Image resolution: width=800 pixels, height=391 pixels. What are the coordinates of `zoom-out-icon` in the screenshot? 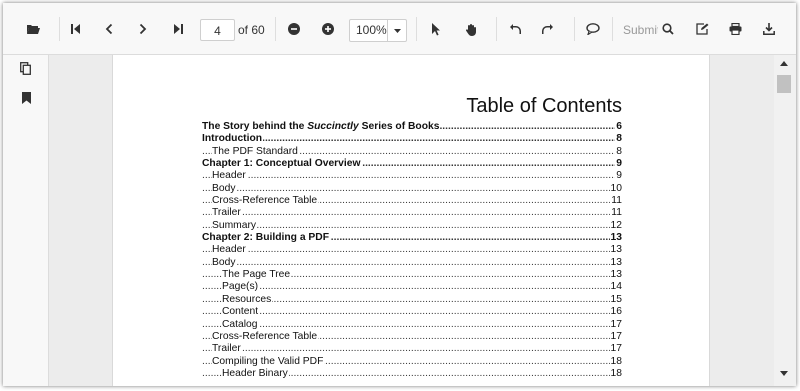 It's located at (294, 29).